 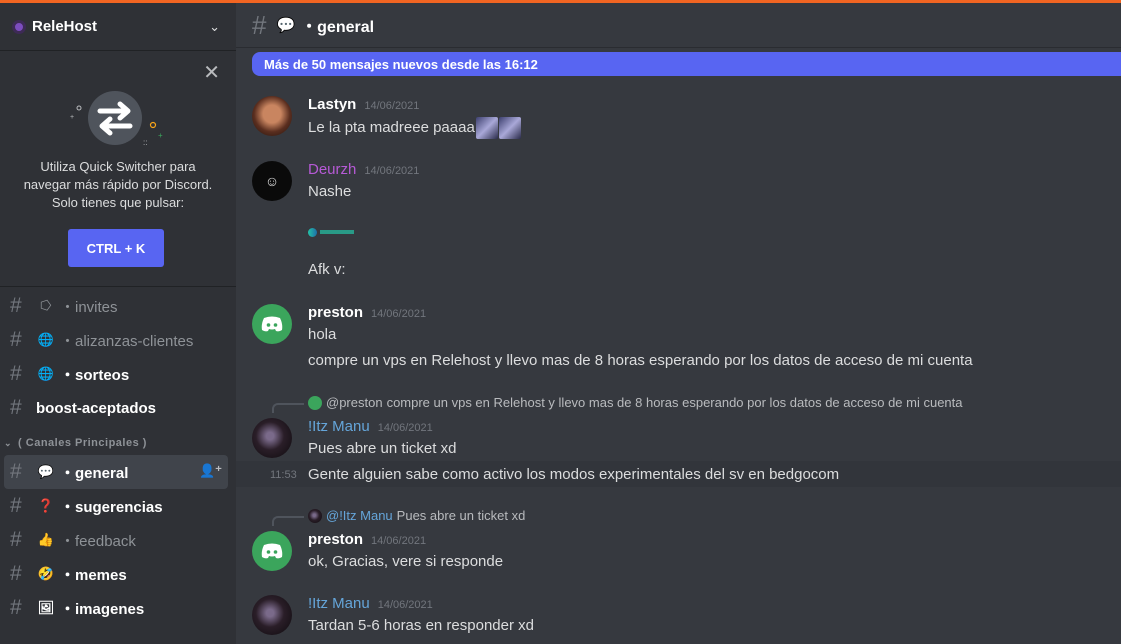 What do you see at coordinates (330, 191) in the screenshot?
I see `message-text: Nashe` at bounding box center [330, 191].